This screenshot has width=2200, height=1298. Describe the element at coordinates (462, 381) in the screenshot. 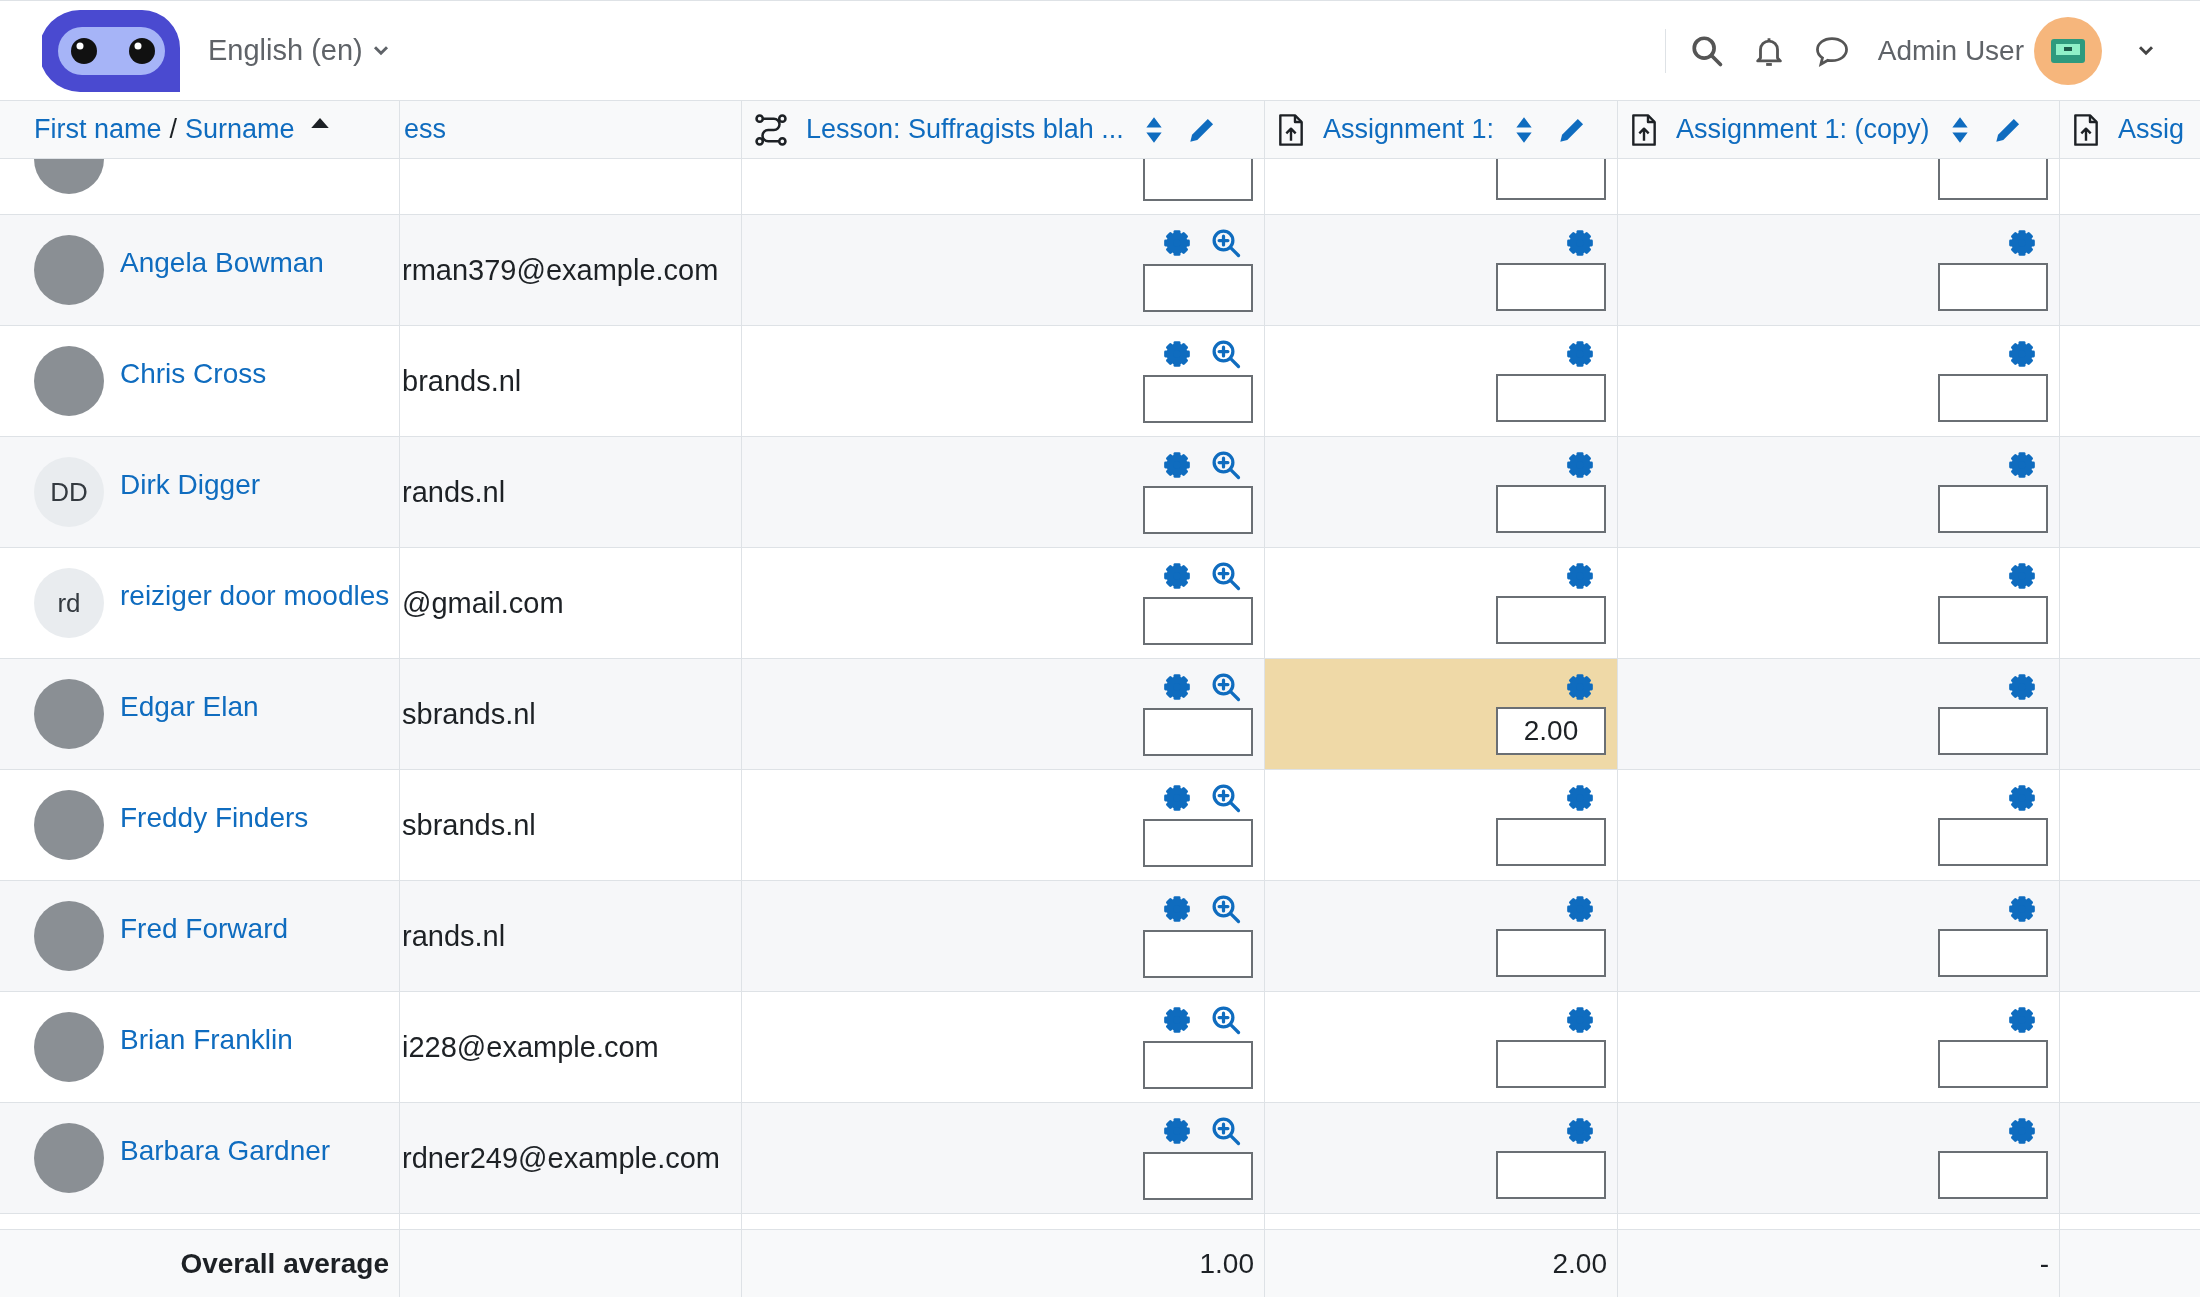

I see `email-text: brands.nl` at that location.